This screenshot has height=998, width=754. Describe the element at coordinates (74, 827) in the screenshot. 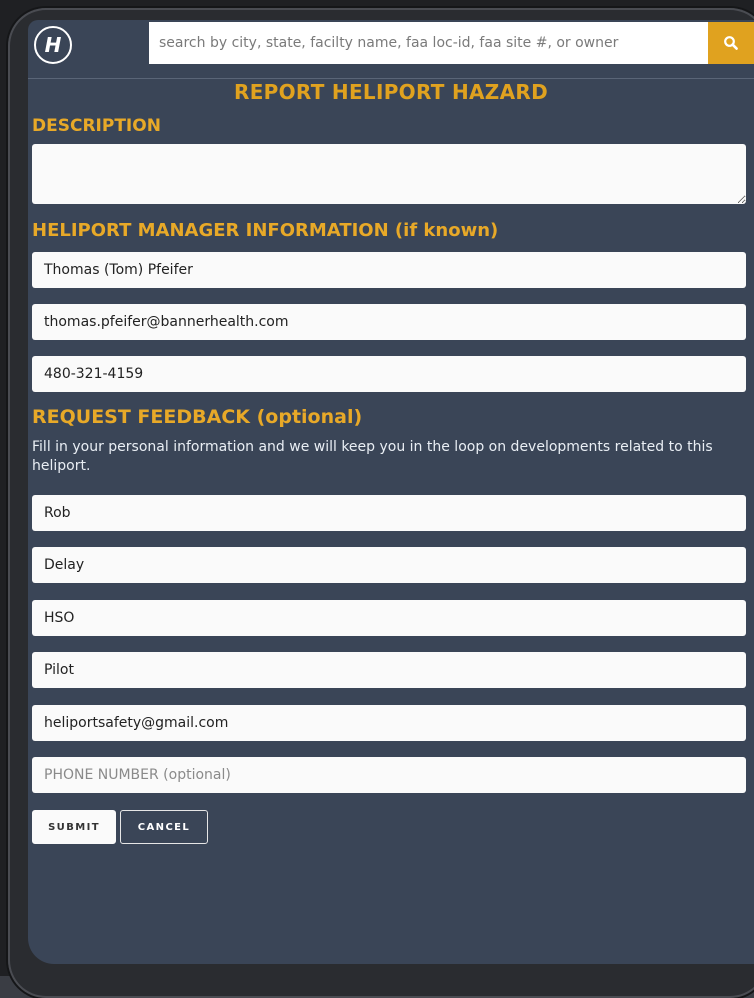

I see `submit-button: SUBMIT` at that location.